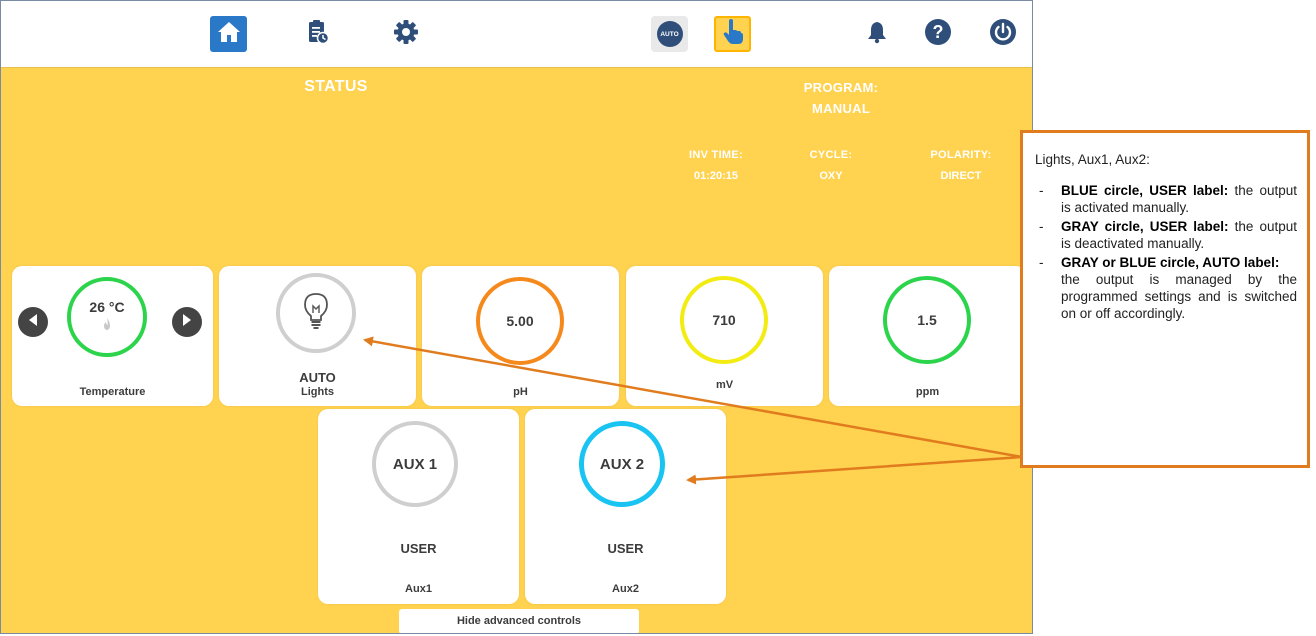 The width and height of the screenshot is (1316, 636). I want to click on arrow-to-lights, so click(693, 397).